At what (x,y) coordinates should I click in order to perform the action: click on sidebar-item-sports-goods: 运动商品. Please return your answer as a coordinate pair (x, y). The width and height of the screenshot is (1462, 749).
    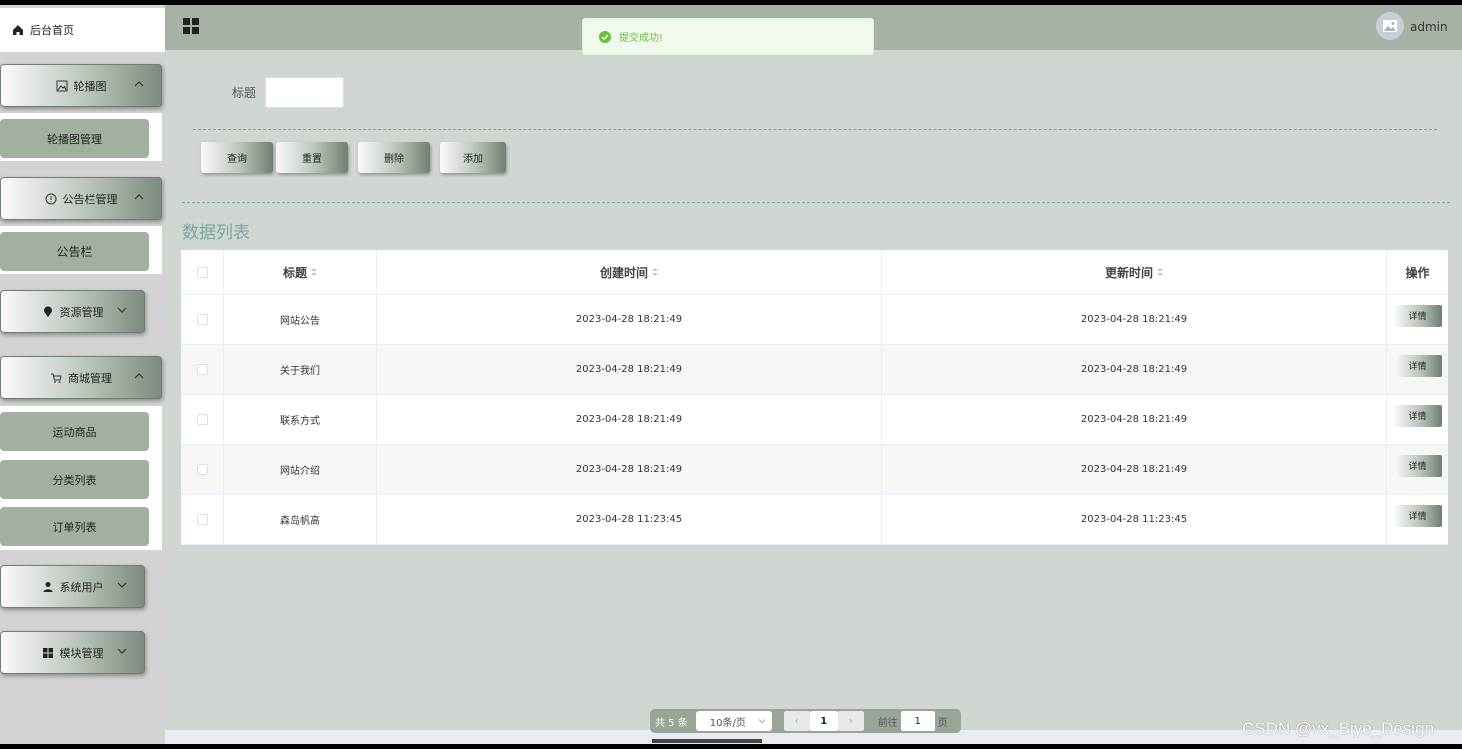
    Looking at the image, I should click on (74, 431).